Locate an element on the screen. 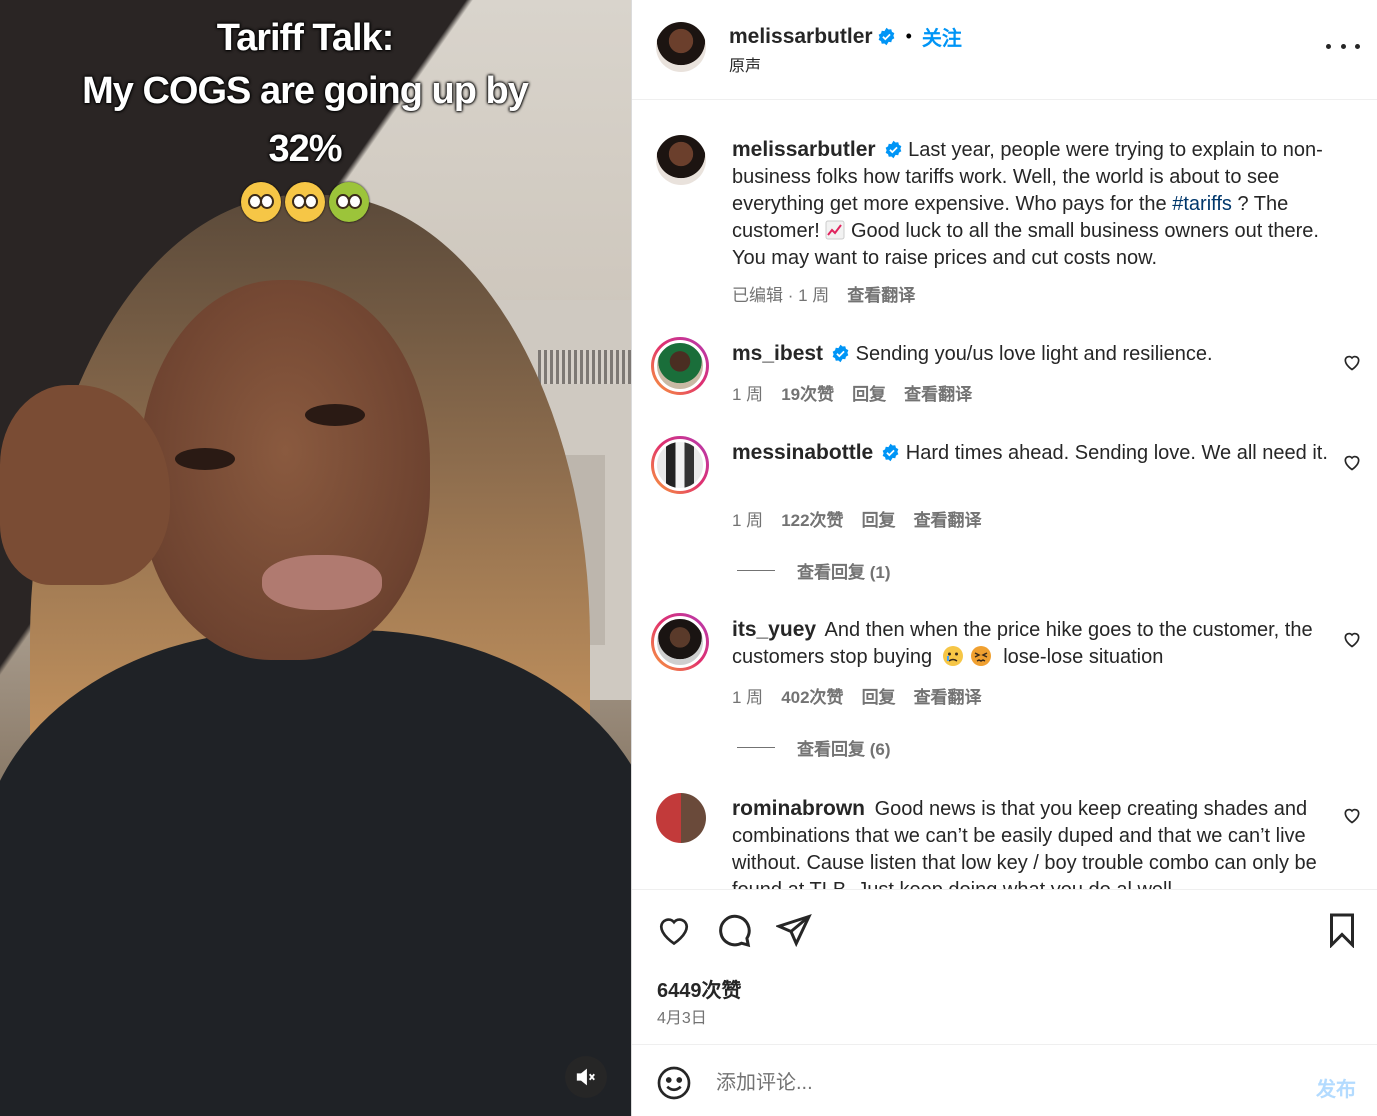 This screenshot has height=1116, width=1377. comment-meta: 1 周 19次赞 回复 查看翻译 is located at coordinates (852, 392).